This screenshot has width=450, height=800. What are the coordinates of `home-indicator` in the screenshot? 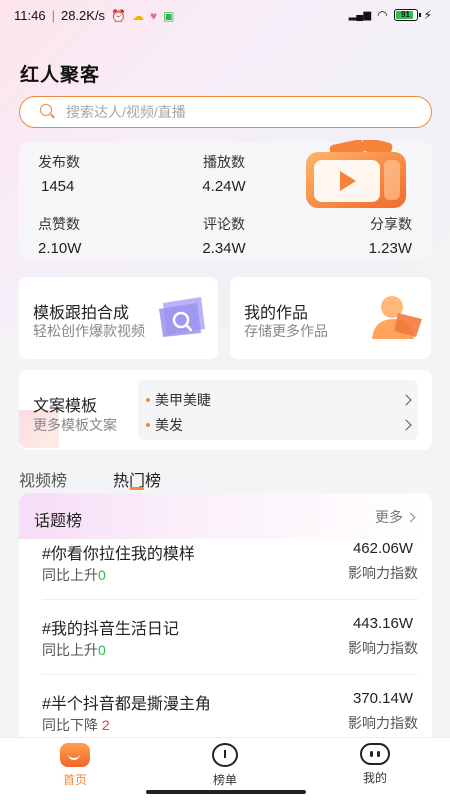 It's located at (226, 792).